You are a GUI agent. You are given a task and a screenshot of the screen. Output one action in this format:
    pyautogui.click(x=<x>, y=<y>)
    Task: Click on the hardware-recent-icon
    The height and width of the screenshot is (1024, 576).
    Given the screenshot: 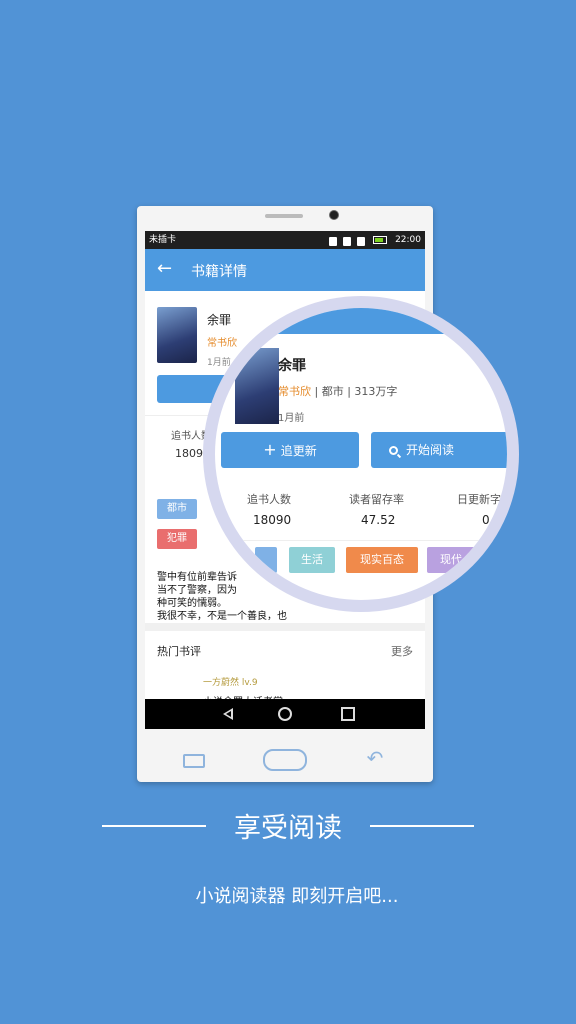 What is the action you would take?
    pyautogui.click(x=194, y=761)
    